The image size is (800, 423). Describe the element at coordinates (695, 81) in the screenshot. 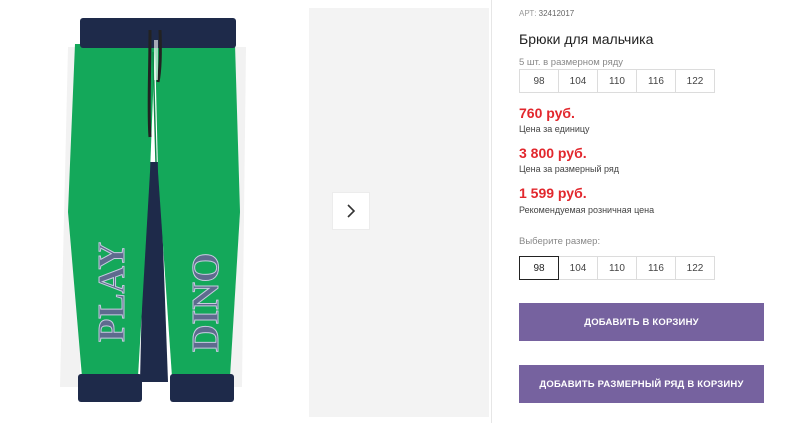

I see `pack-size-122: 122` at that location.